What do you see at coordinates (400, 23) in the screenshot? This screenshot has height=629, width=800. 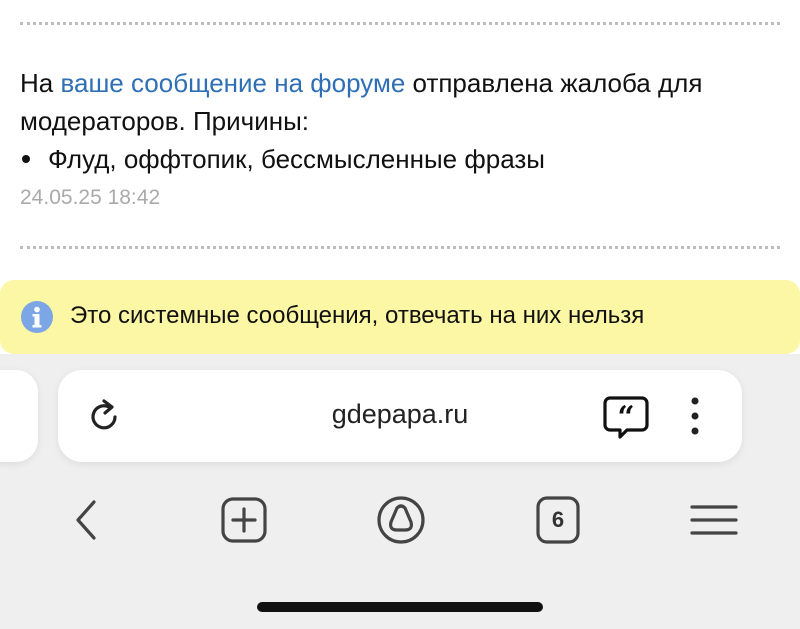 I see `divider-top` at bounding box center [400, 23].